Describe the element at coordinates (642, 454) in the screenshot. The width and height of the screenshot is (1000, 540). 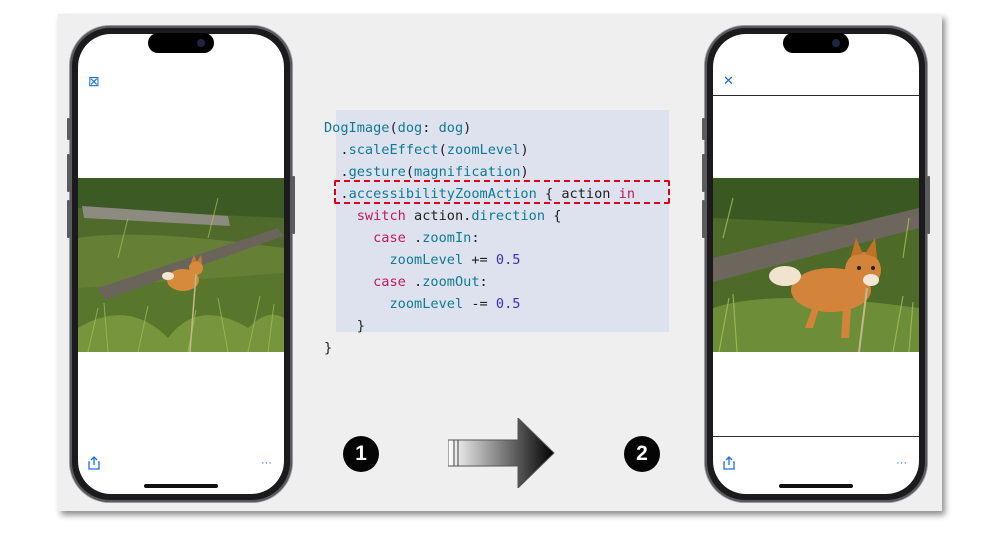
I see `step-2-badge: 2` at that location.